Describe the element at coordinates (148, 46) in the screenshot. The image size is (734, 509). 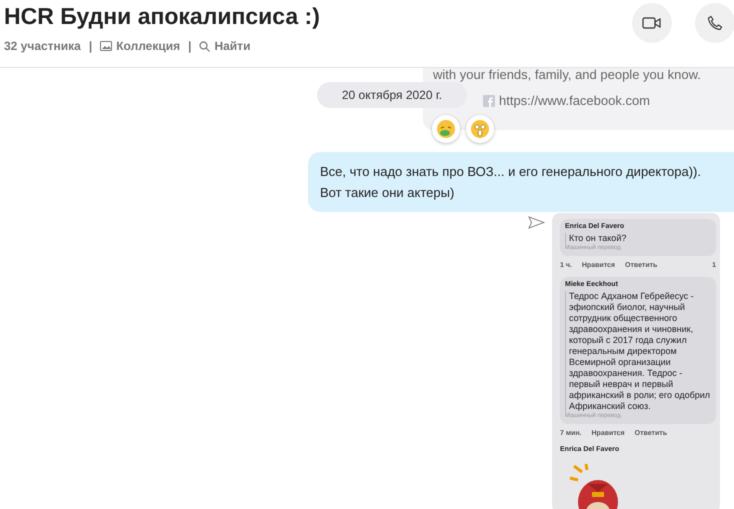
I see `collection-link: Коллекция` at that location.